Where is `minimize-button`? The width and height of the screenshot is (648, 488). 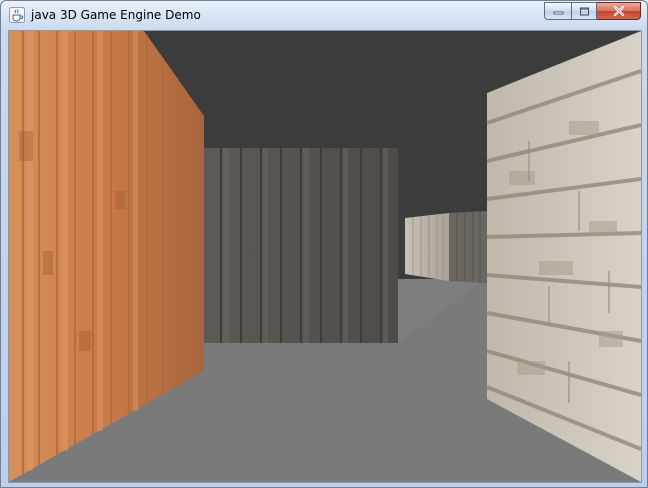
minimize-button is located at coordinates (557, 11).